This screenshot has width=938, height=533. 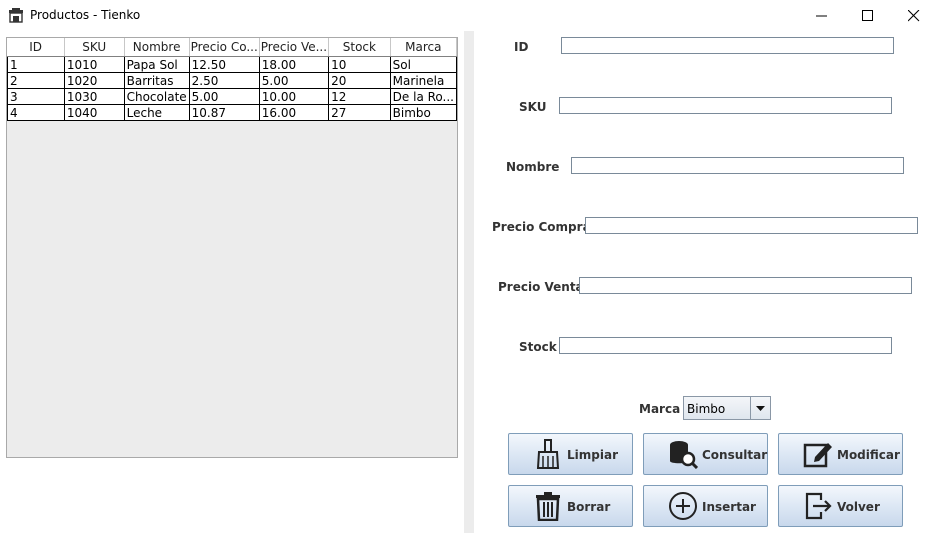 I want to click on table-row: 4 1040 Leche 10.87 16.00 27 Bimbo, so click(x=232, y=112).